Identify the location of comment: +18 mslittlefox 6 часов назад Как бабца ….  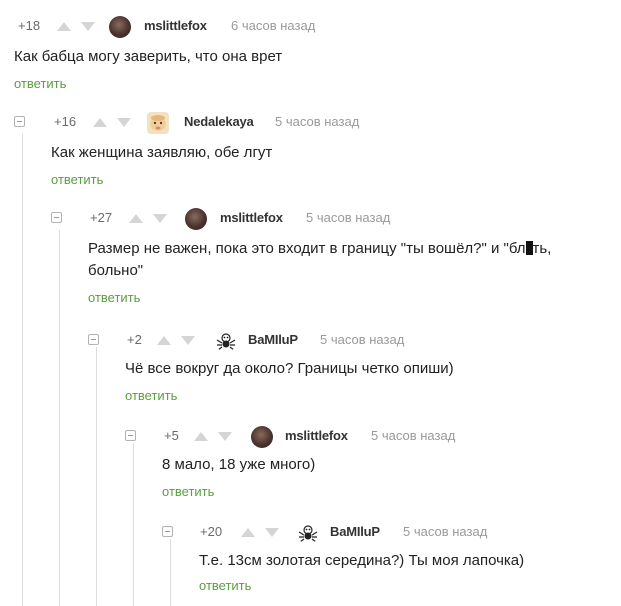
(314, 53).